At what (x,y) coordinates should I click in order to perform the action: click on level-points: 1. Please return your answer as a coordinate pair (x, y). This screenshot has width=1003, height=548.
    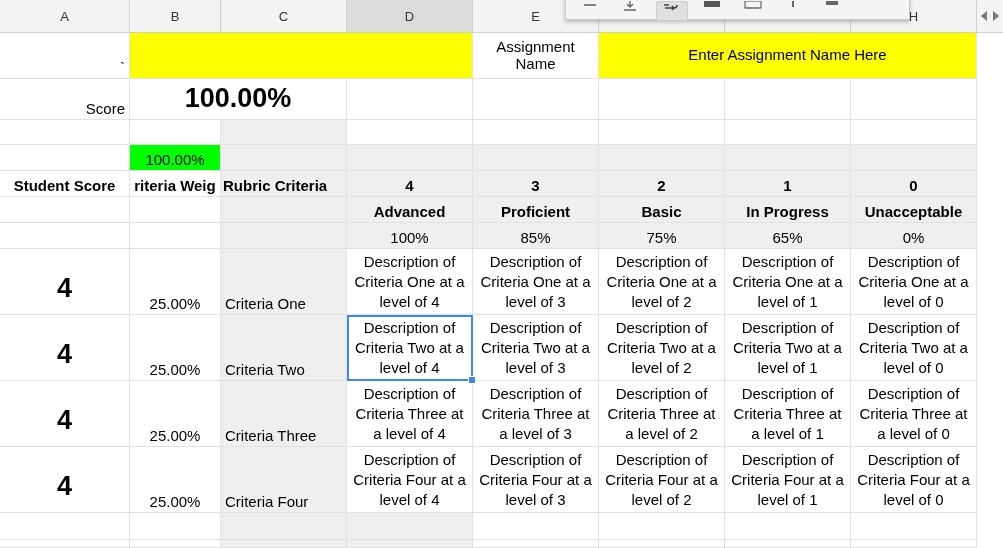
    Looking at the image, I should click on (788, 184).